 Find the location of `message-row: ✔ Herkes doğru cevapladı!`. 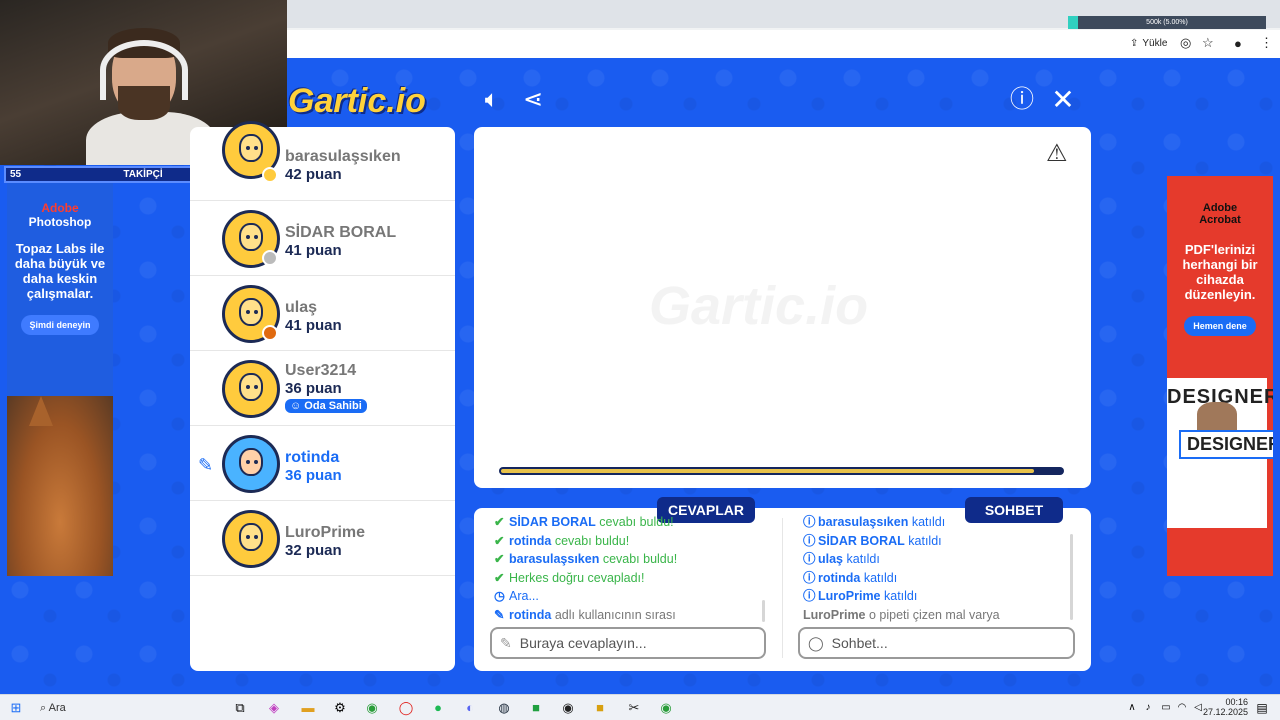

message-row: ✔ Herkes doğru cevapladı! is located at coordinates (626, 578).